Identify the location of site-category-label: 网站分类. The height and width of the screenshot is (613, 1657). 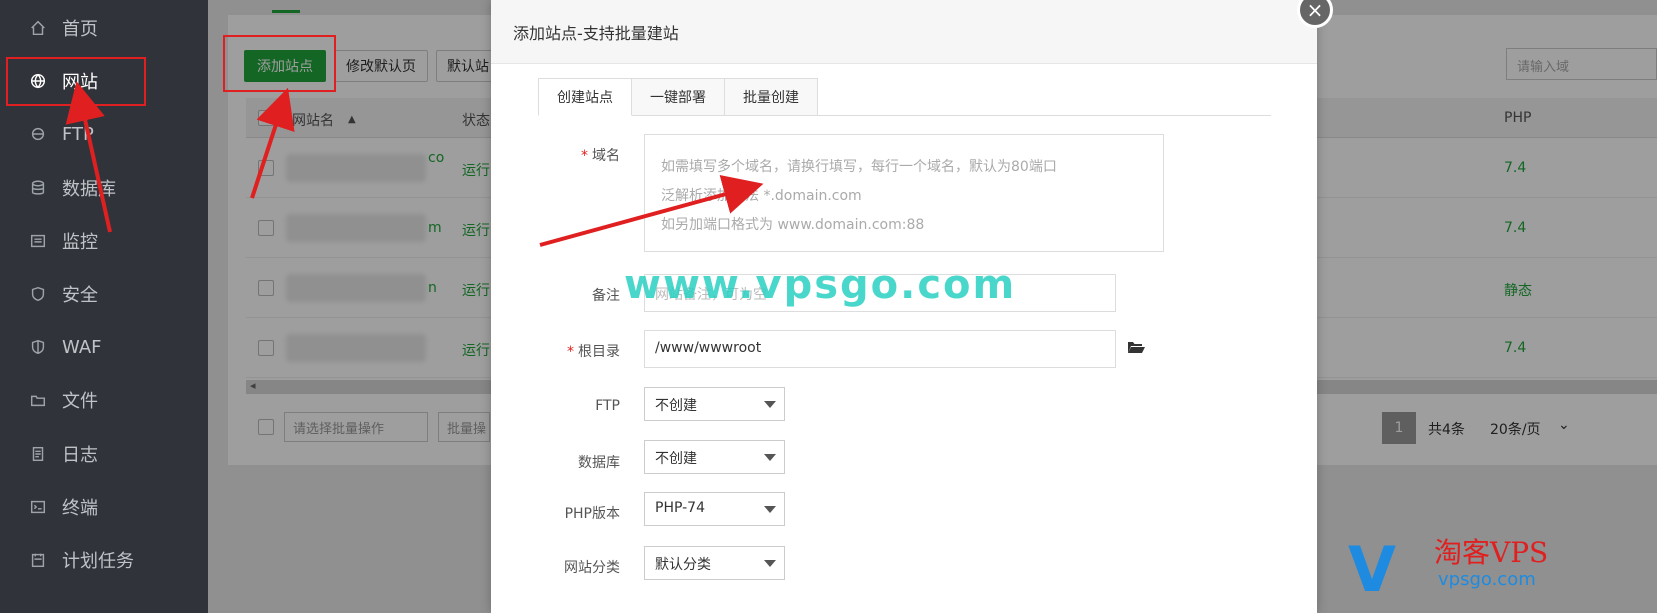
(592, 568).